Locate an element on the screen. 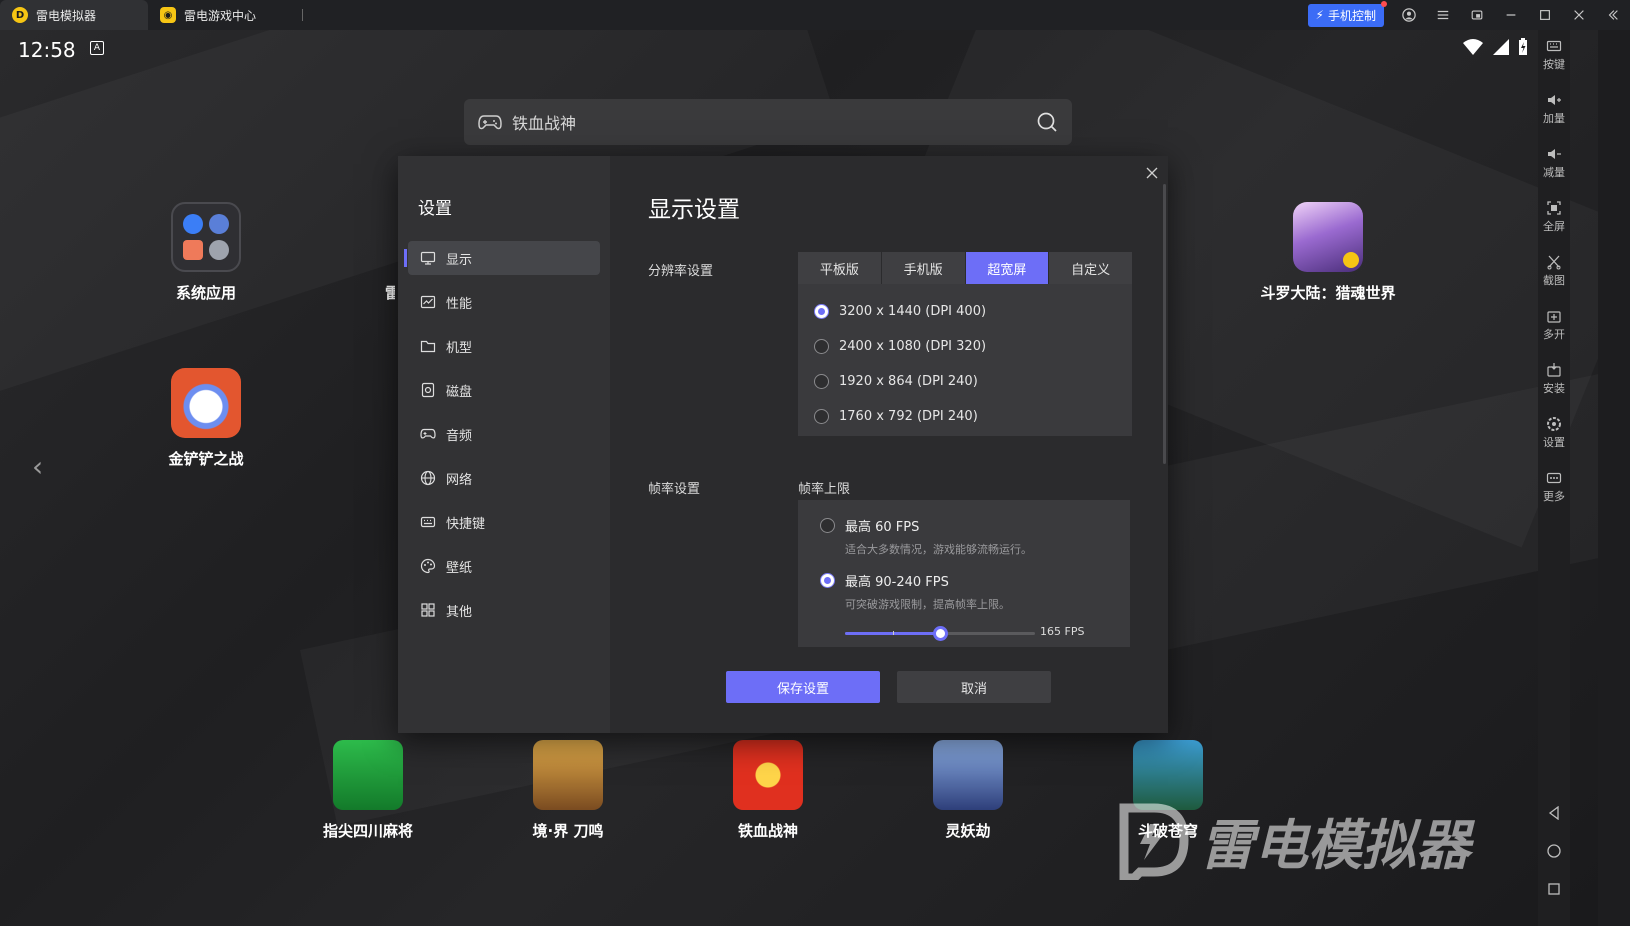  menu-item-label: 网络 is located at coordinates (459, 480).